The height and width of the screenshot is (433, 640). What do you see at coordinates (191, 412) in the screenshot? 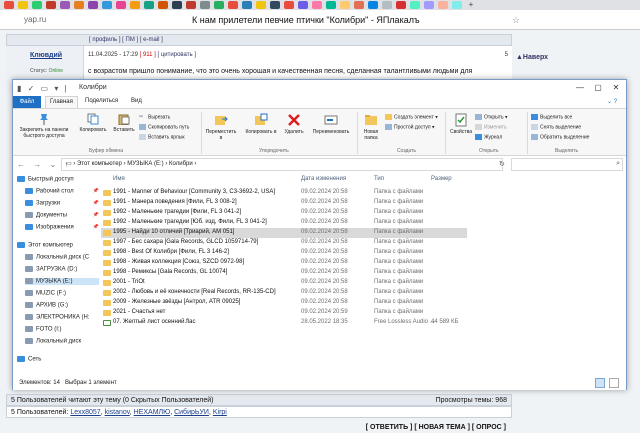
I see `reader-user-link: СибирЬУИ` at bounding box center [191, 412].